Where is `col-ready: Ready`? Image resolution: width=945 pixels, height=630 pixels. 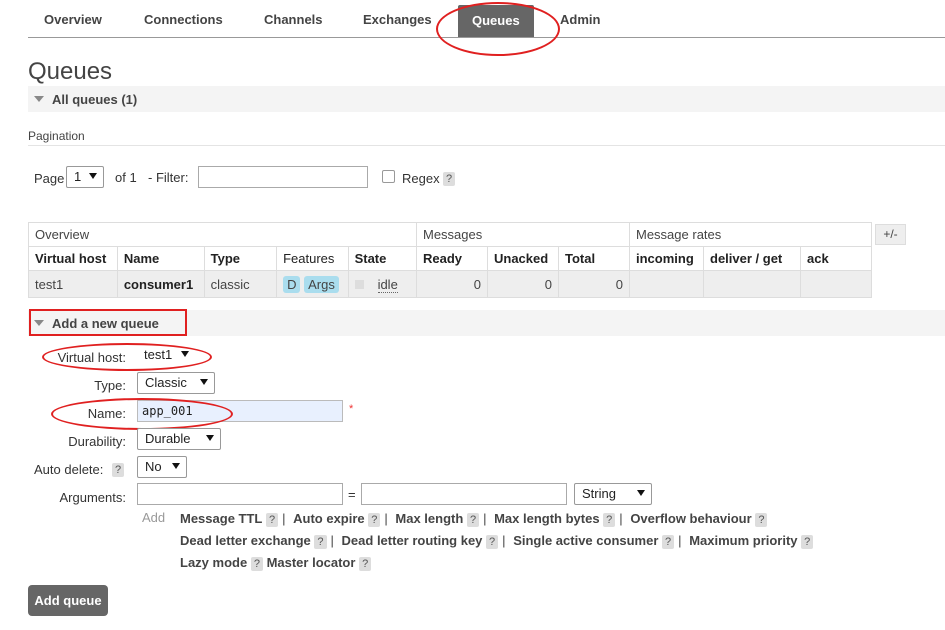
col-ready: Ready is located at coordinates (452, 258).